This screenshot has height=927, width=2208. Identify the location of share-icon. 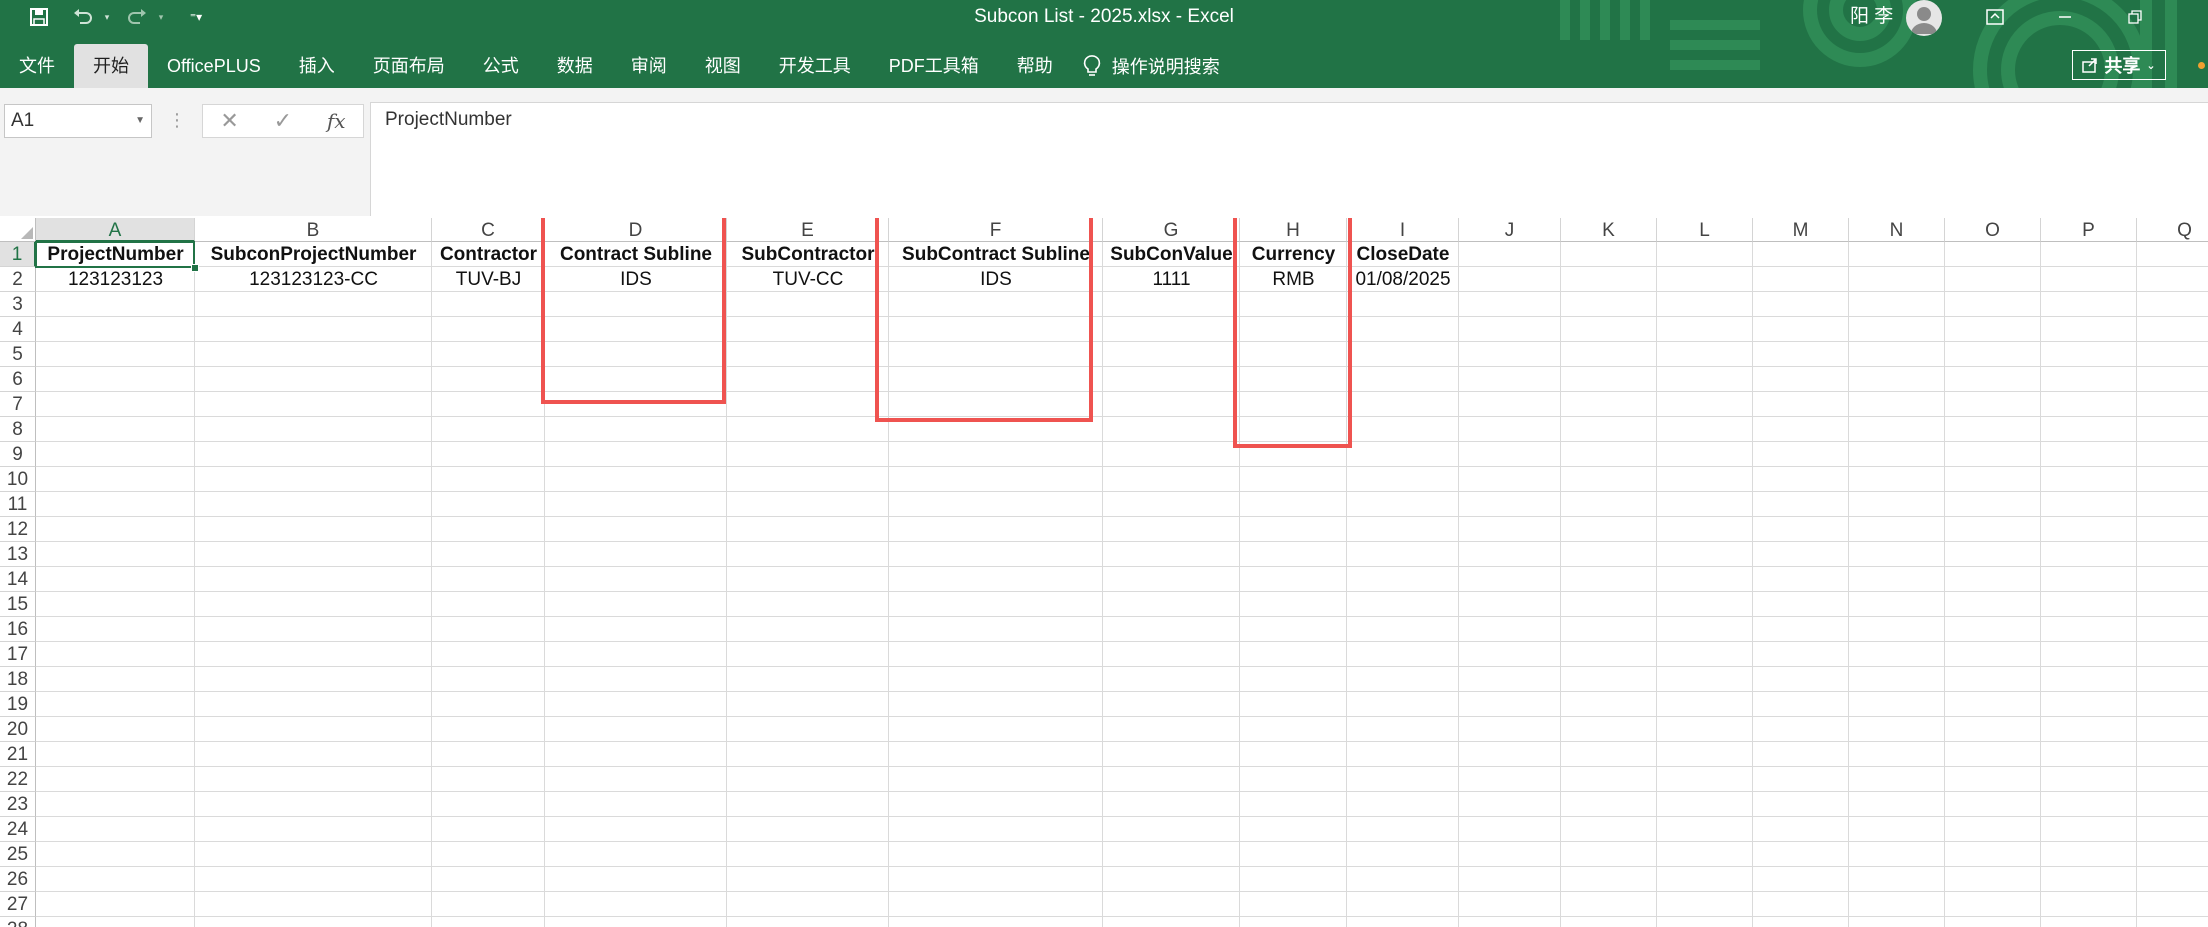
(2090, 65).